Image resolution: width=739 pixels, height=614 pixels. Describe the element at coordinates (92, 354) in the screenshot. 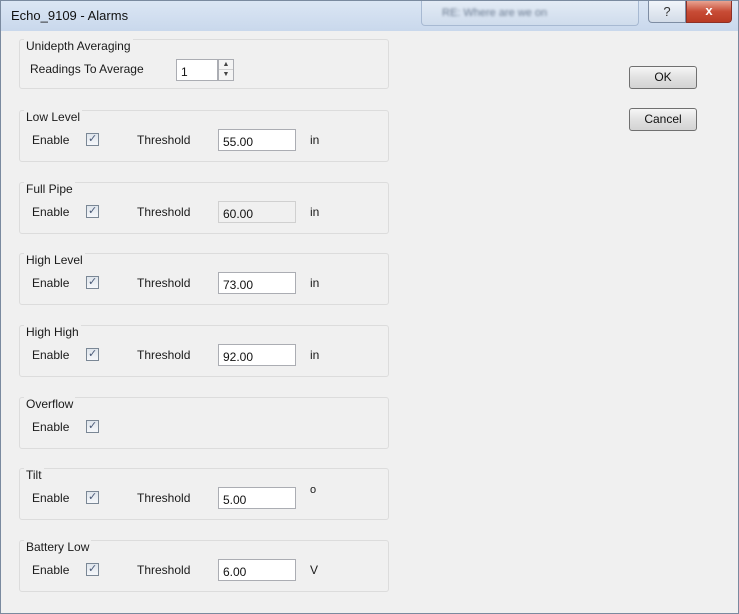

I see `high-high-enable-checkbox` at that location.